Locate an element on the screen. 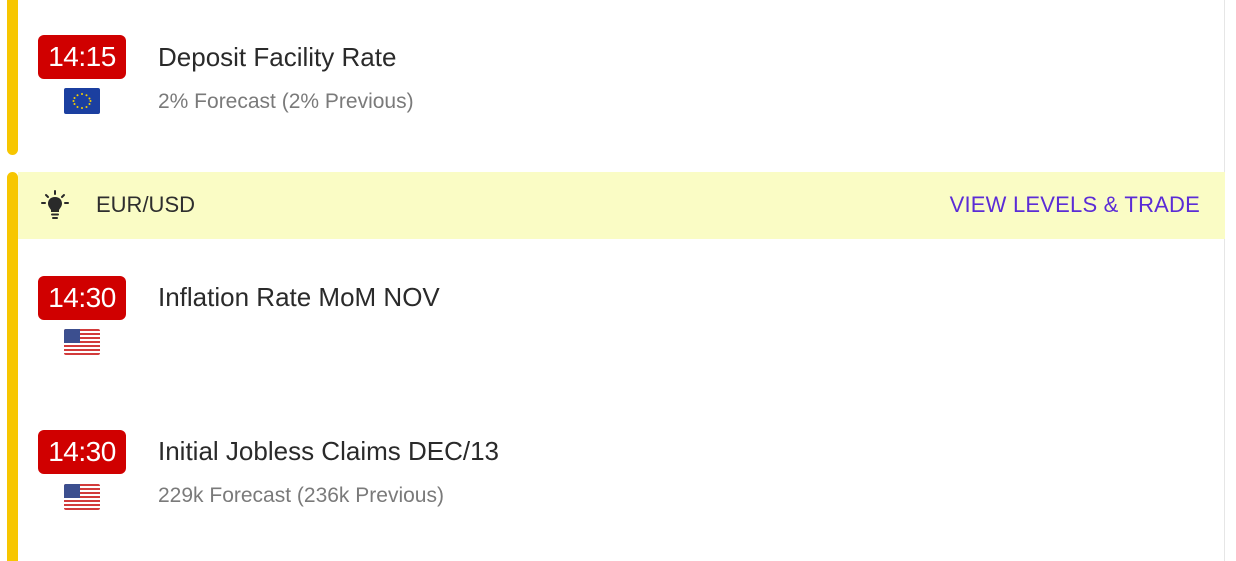 This screenshot has height=561, width=1236. event-title: Deposit Facility Rate is located at coordinates (277, 57).